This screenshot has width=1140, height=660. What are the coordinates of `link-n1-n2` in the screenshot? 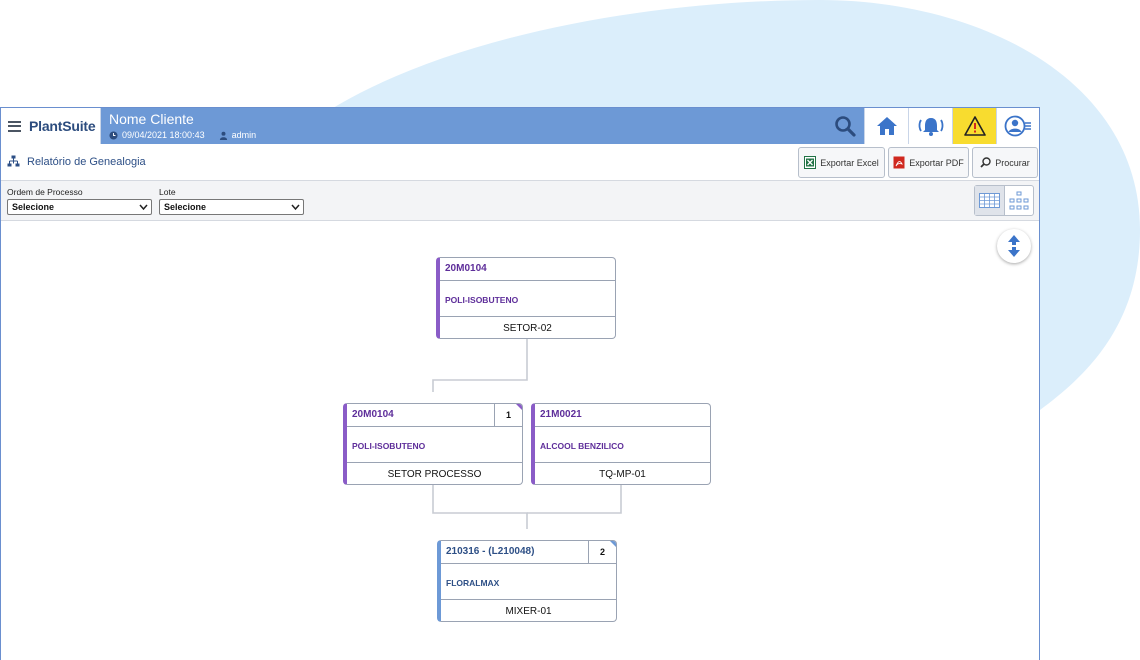 It's located at (480, 365).